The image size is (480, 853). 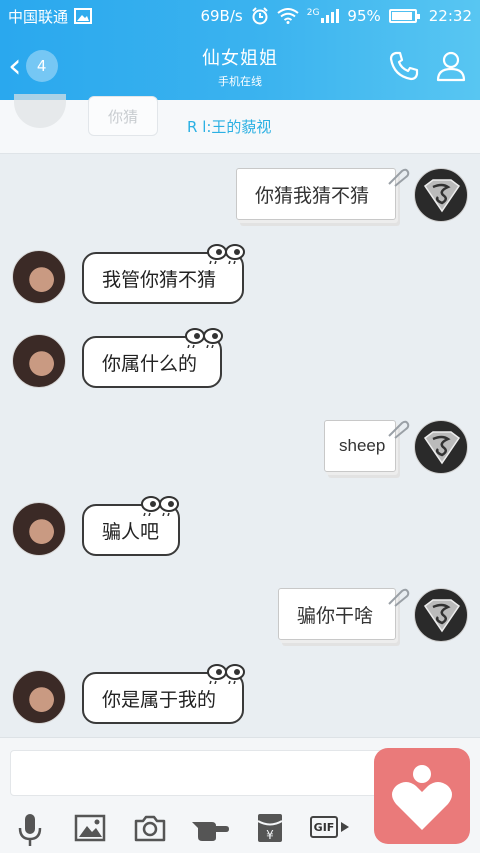 I want to click on red-packet-icon: ¥, so click(x=270, y=828).